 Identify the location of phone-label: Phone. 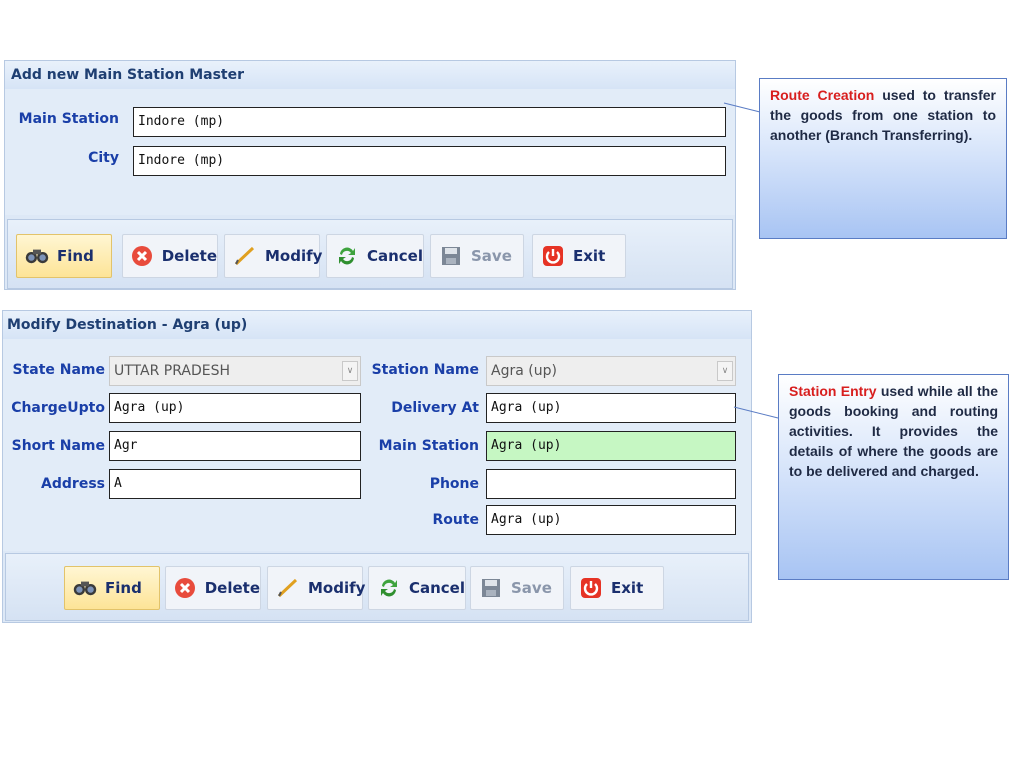
(454, 484).